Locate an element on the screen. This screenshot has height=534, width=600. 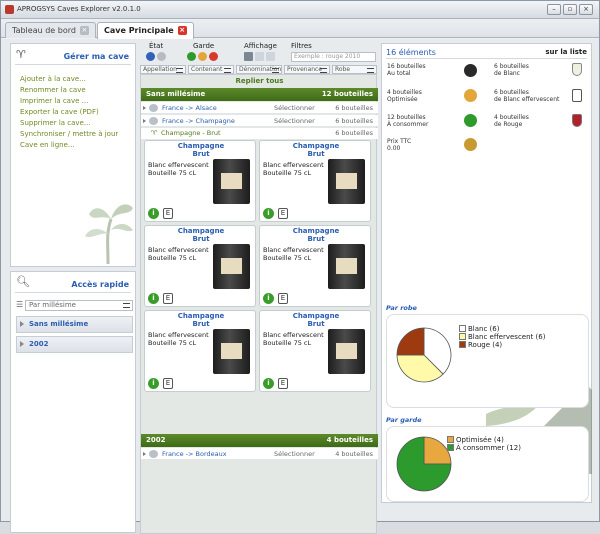
legend-entry: À consommer (12) is located at coordinates (484, 448).